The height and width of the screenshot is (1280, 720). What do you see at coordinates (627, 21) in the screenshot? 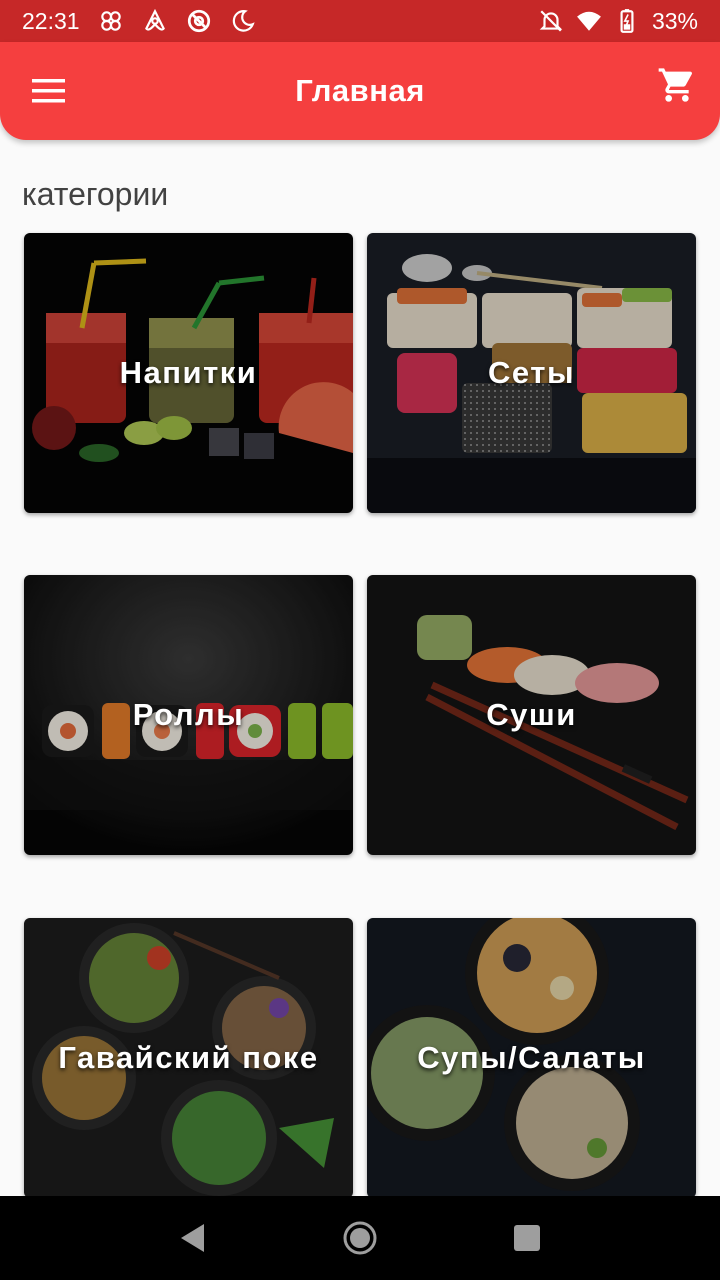
I see `battery-icon` at bounding box center [627, 21].